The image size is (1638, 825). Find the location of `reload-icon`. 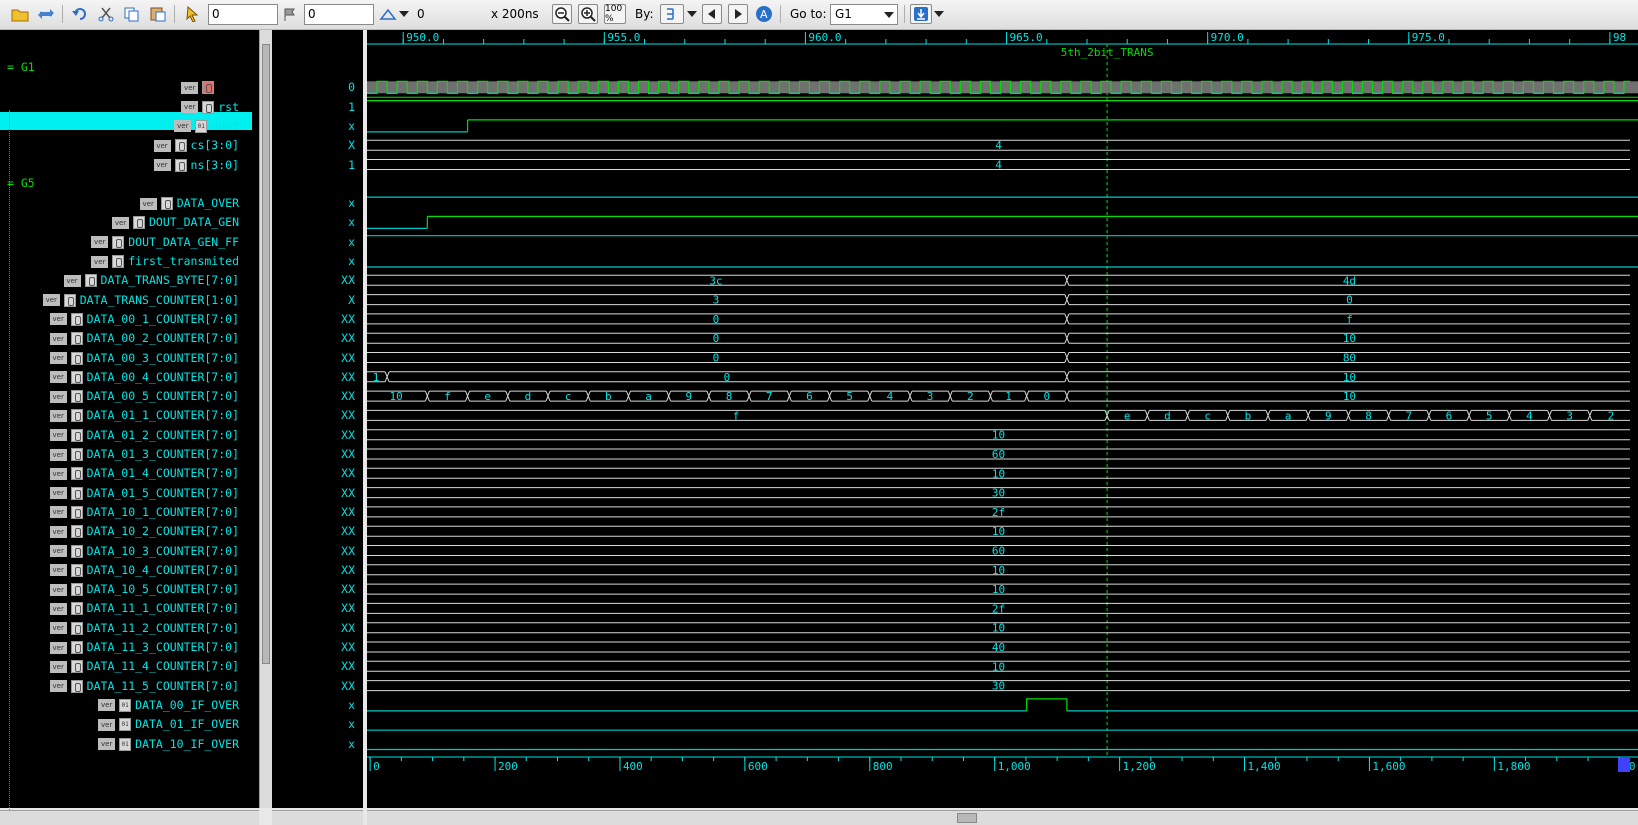

reload-icon is located at coordinates (46, 14).